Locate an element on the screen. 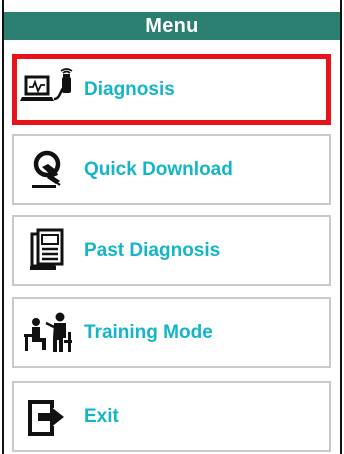  training-mode-icon is located at coordinates (50, 333).